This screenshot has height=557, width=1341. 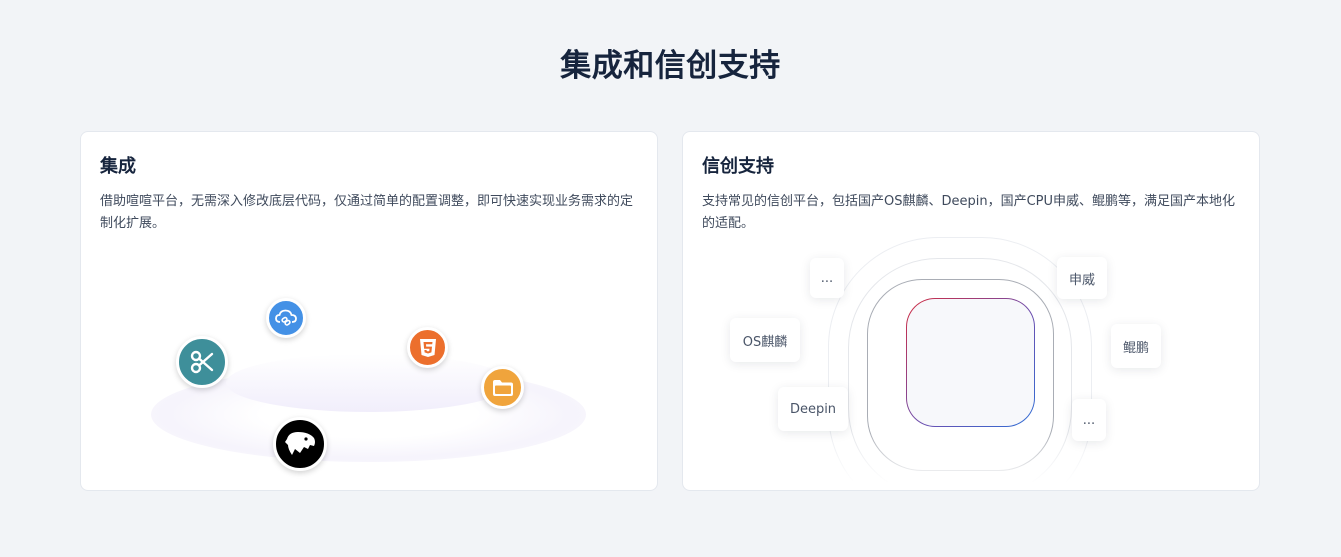 I want to click on animal-logo-icon, so click(x=300, y=444).